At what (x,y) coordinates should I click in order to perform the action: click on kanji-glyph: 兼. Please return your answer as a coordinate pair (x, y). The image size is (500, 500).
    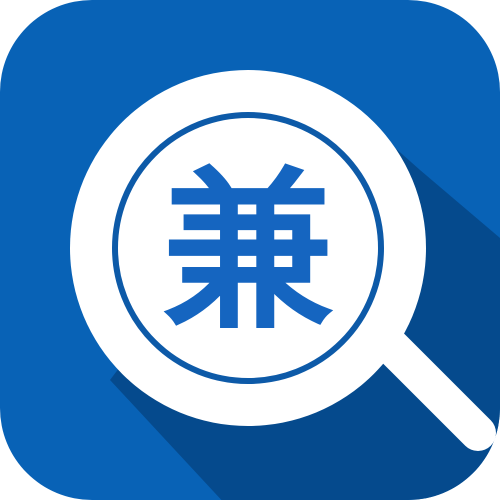
    Looking at the image, I should click on (248, 252).